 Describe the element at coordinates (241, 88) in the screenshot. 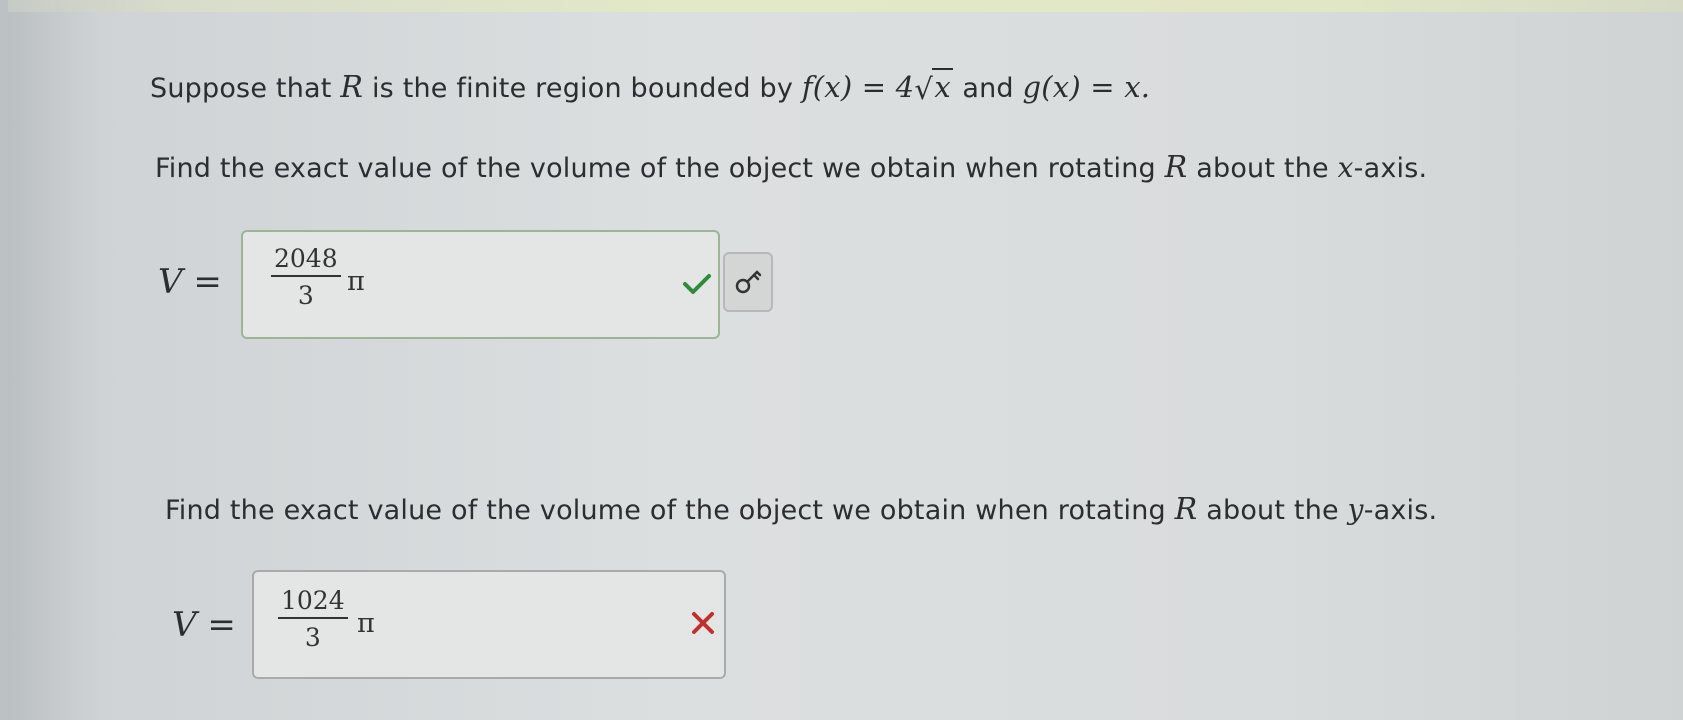

I see `intro-prefix: Suppose that` at that location.